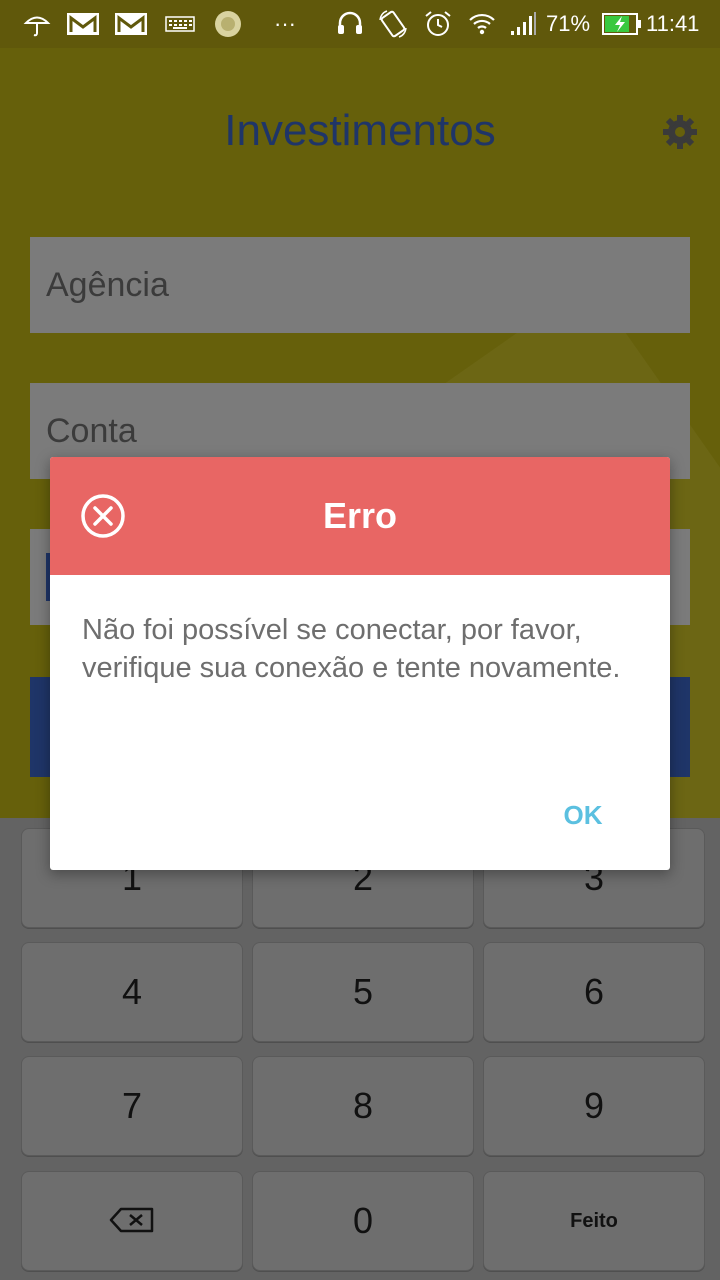 This screenshot has width=720, height=1280. Describe the element at coordinates (363, 1221) in the screenshot. I see `key-0: 0` at that location.